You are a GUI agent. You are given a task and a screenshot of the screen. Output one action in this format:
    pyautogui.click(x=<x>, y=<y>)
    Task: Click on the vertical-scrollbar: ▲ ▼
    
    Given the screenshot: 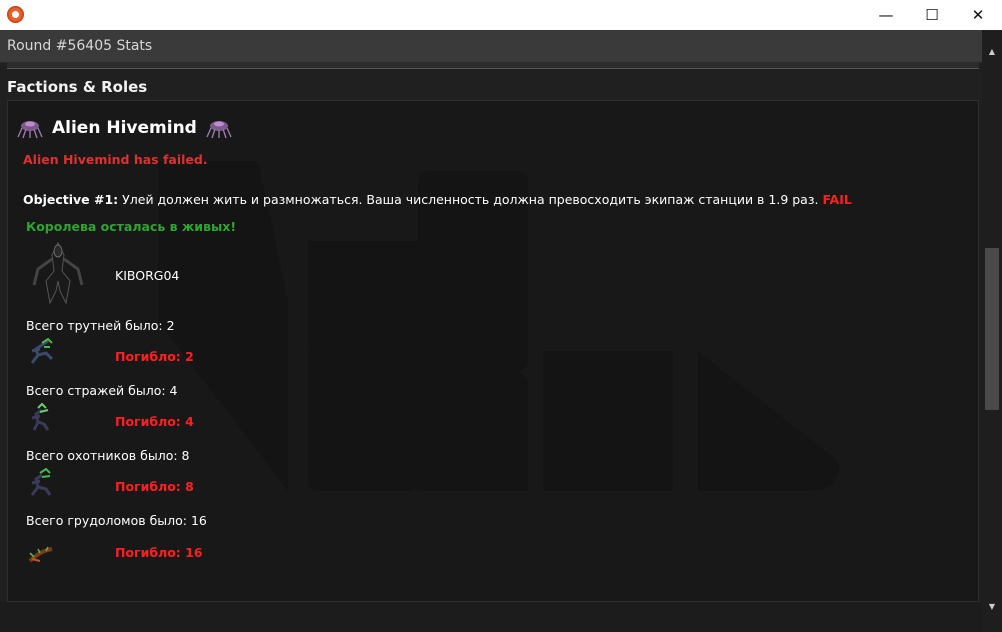 What is the action you would take?
    pyautogui.click(x=992, y=331)
    